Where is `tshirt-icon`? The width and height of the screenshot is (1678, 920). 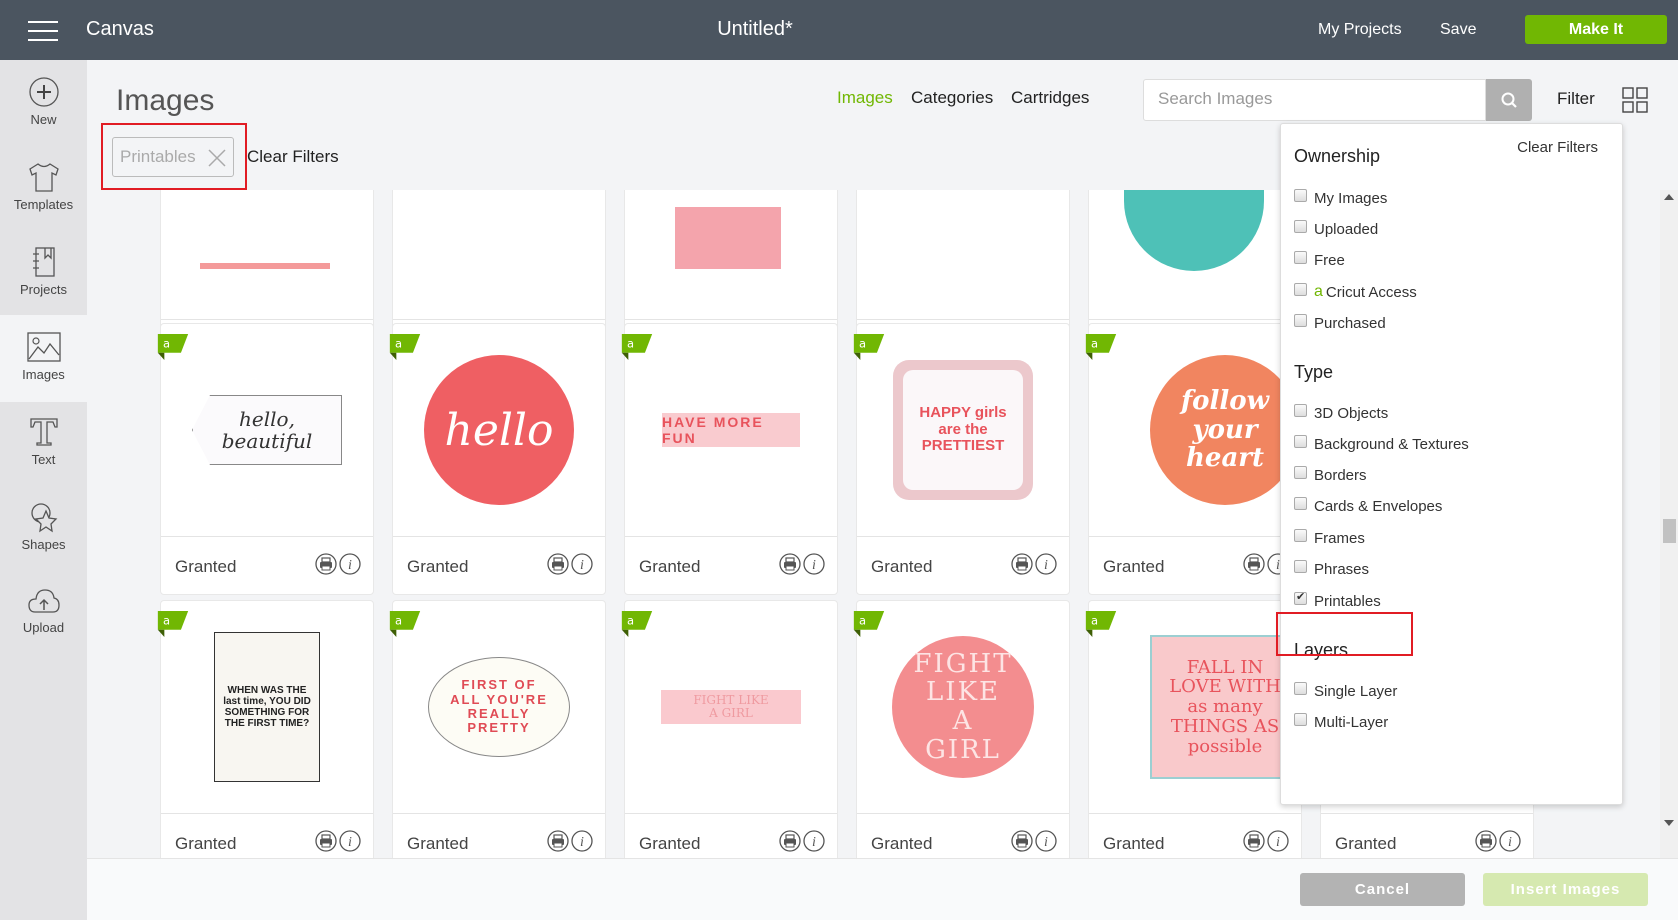 tshirt-icon is located at coordinates (43, 177).